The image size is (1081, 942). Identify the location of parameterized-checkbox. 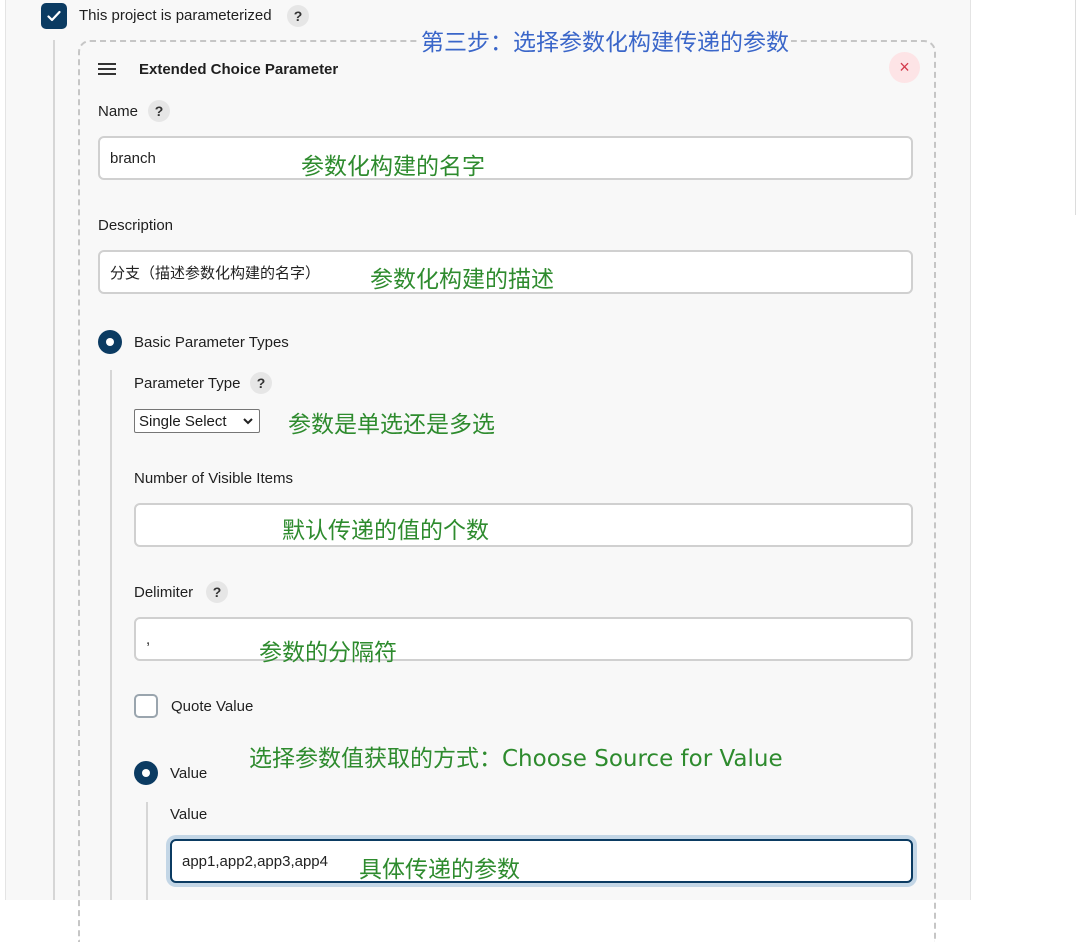
(54, 16).